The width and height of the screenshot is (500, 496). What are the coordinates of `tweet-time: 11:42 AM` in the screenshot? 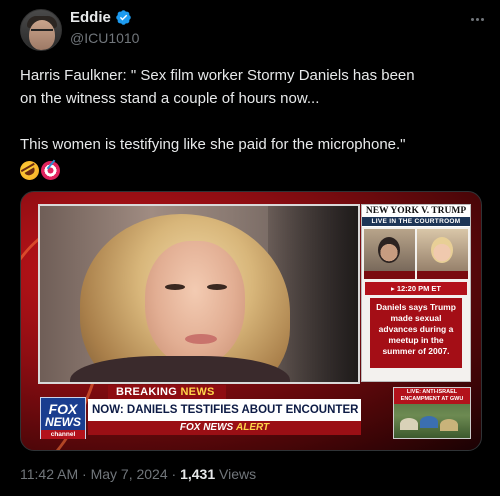 It's located at (49, 474).